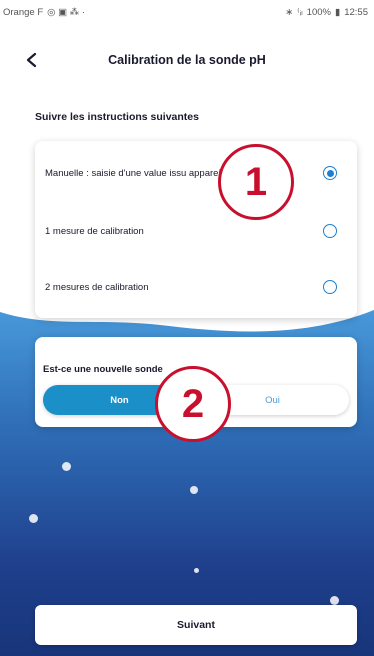 This screenshot has width=374, height=656. What do you see at coordinates (196, 287) in the screenshot?
I see `option-two-measures: 2 mesures de calibration` at bounding box center [196, 287].